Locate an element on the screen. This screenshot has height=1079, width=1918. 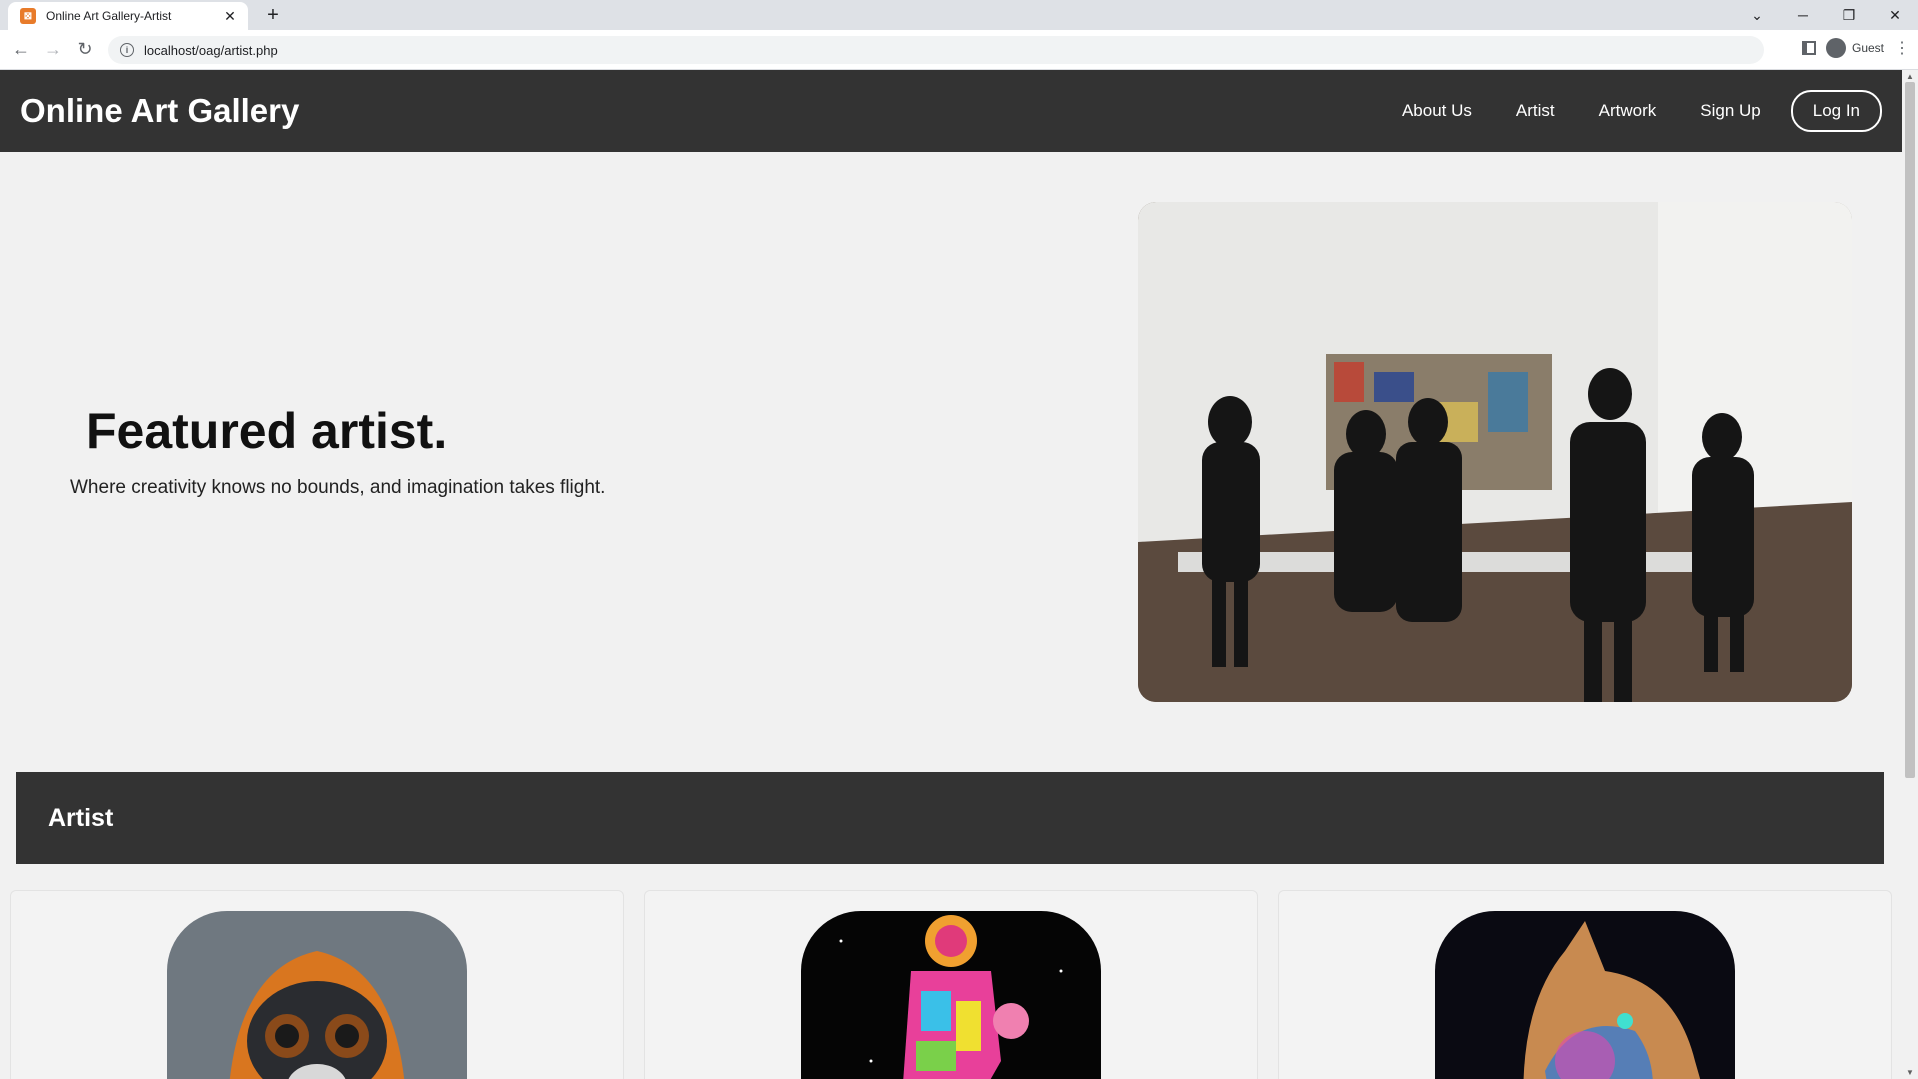
artist-section-header: Artist is located at coordinates (950, 818).